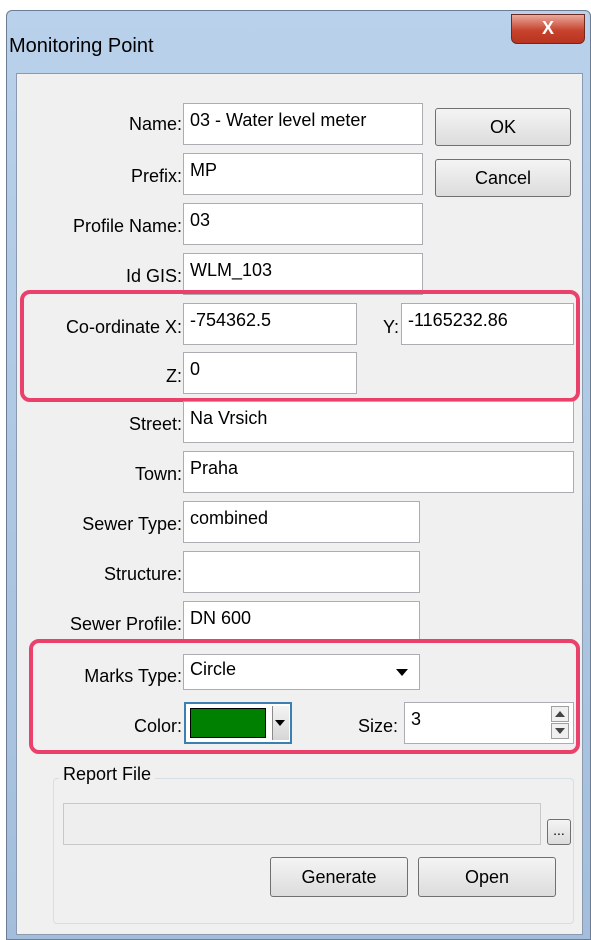 The width and height of the screenshot is (591, 940). Describe the element at coordinates (377, 726) in the screenshot. I see `size-label: Size:` at that location.